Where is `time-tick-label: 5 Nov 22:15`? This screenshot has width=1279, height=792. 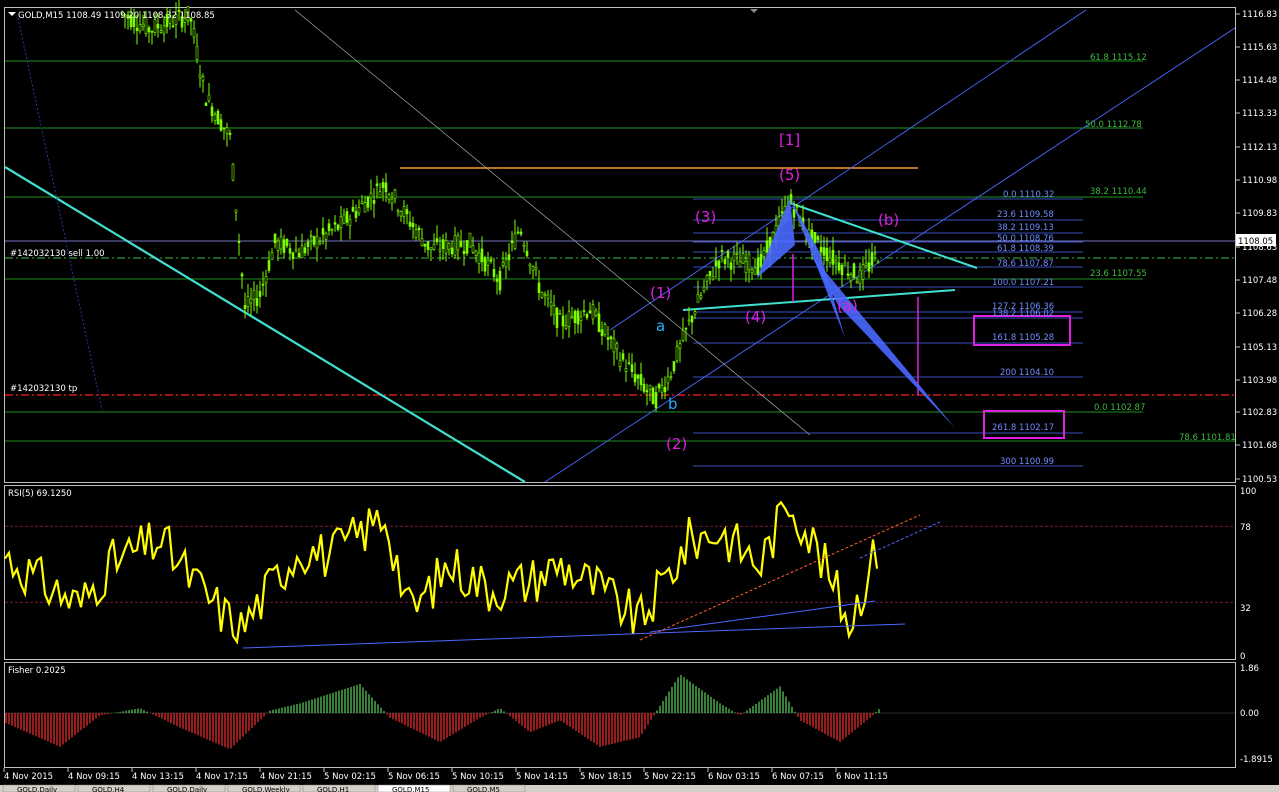
time-tick-label: 5 Nov 22:15 is located at coordinates (670, 777).